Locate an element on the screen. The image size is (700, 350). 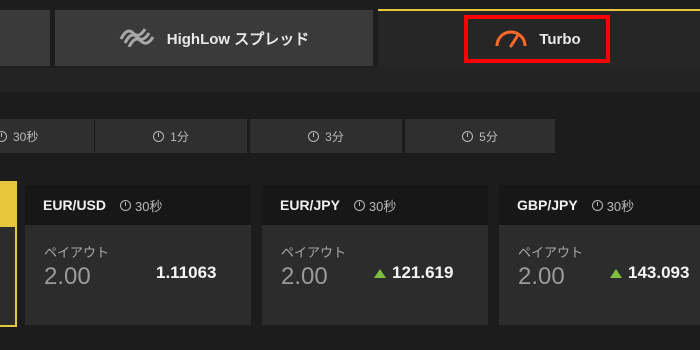
duration-label: 30秒 is located at coordinates (26, 136).